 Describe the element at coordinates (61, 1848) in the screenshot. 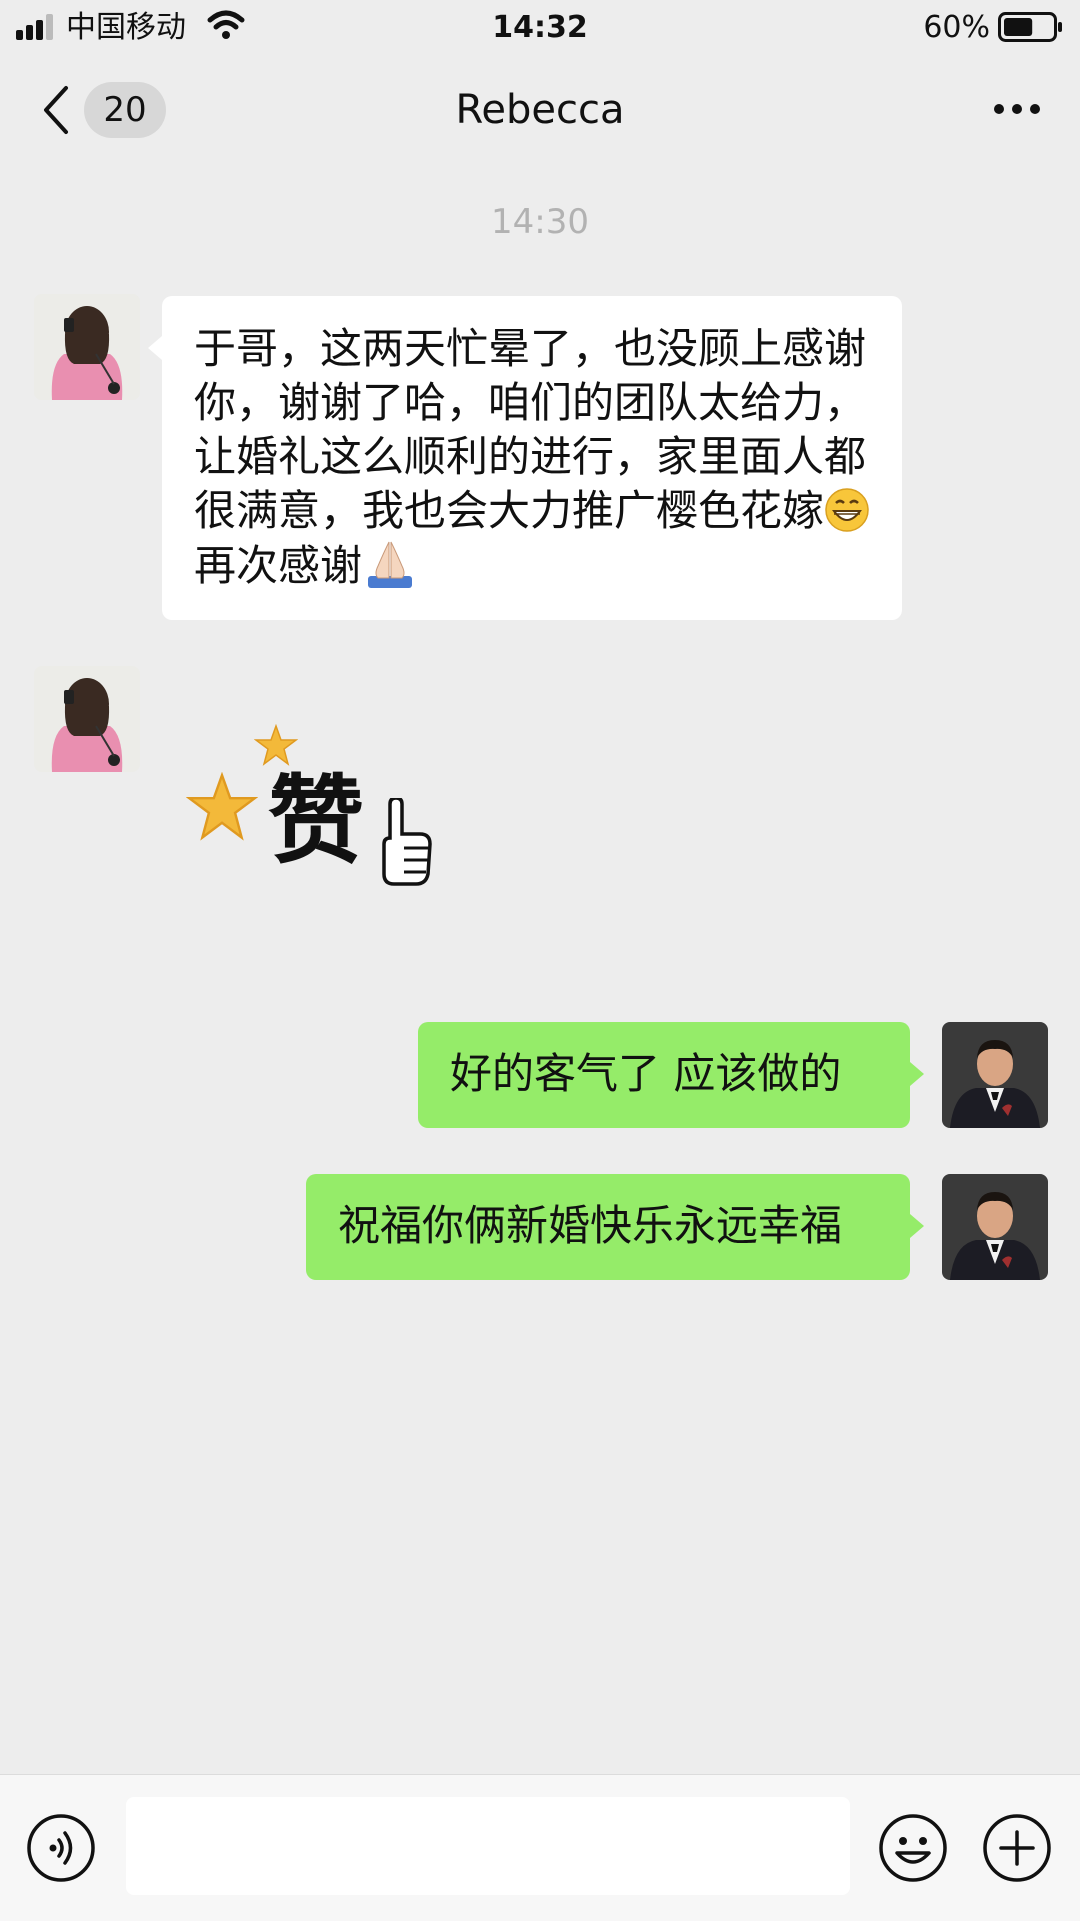

I see `voice-icon` at that location.